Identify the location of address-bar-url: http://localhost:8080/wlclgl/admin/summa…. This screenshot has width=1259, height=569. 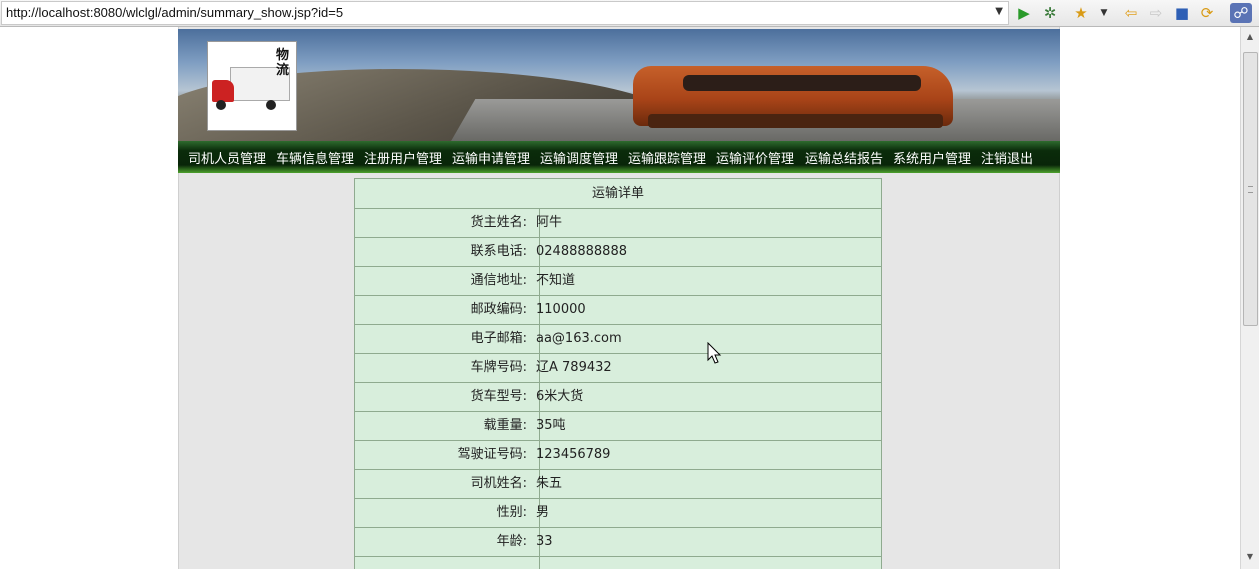
(174, 12).